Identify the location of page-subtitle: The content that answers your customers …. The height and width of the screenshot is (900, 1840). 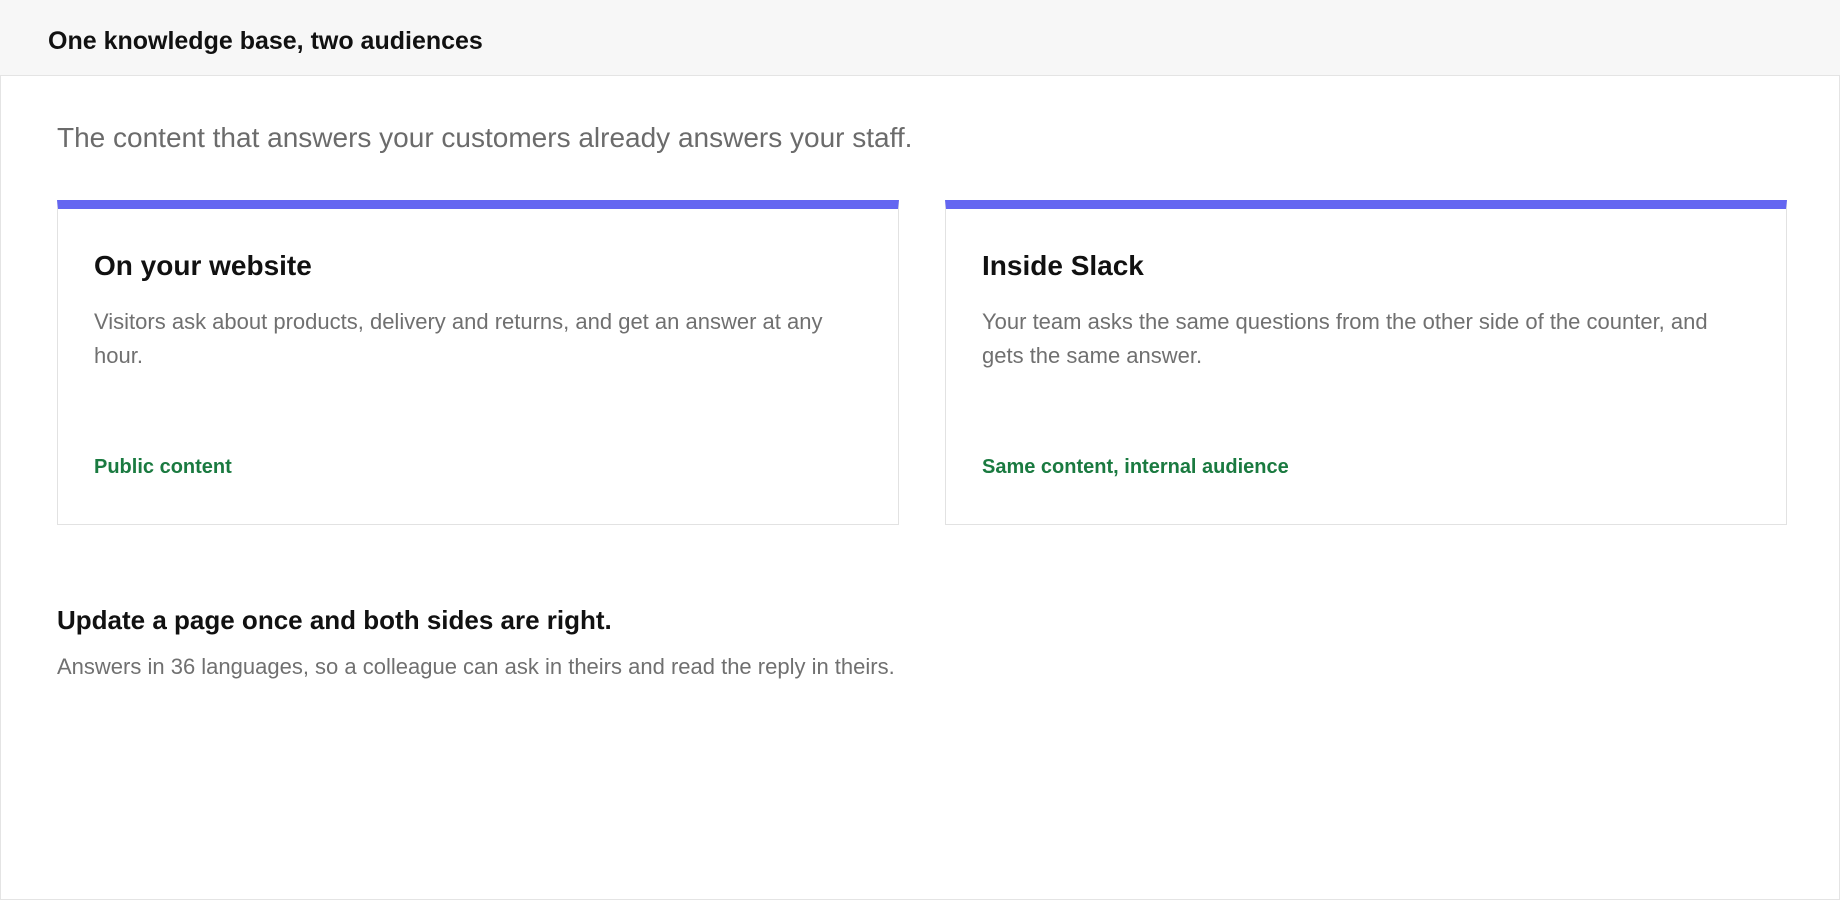
(485, 137).